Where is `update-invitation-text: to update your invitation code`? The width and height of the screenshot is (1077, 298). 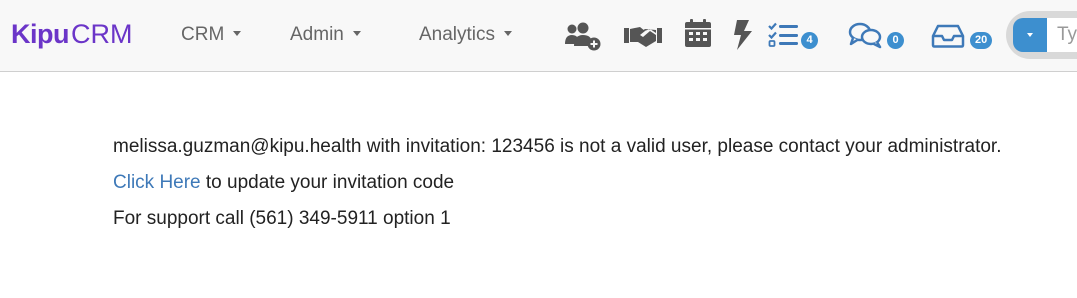
update-invitation-text: to update your invitation code is located at coordinates (327, 182).